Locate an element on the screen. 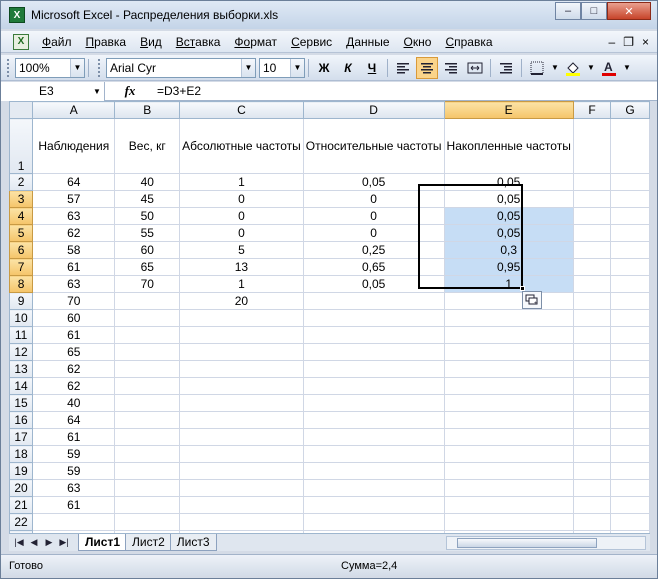  menu-help: Справка is located at coordinates (468, 42).